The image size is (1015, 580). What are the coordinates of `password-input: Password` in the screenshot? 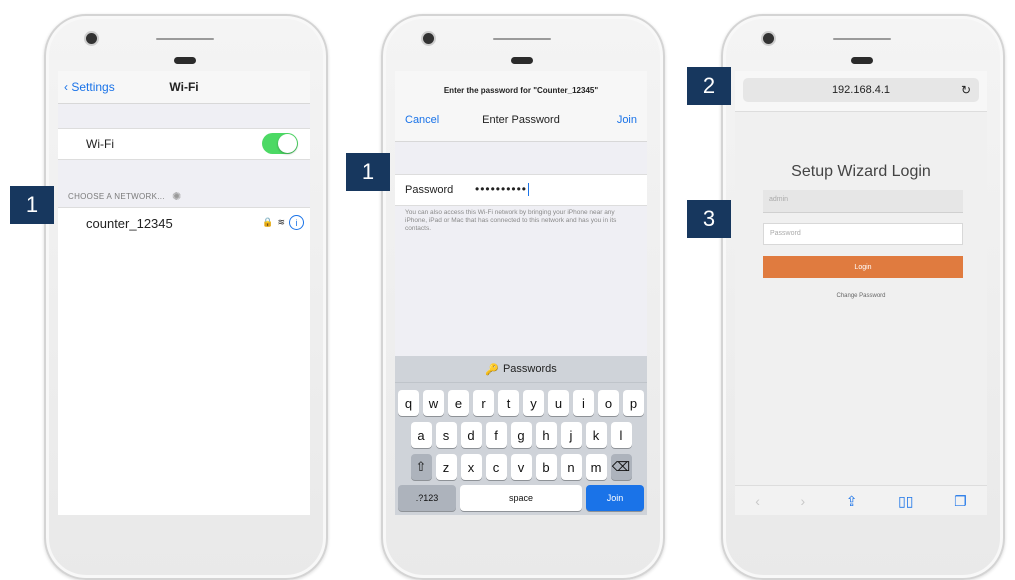 It's located at (863, 234).